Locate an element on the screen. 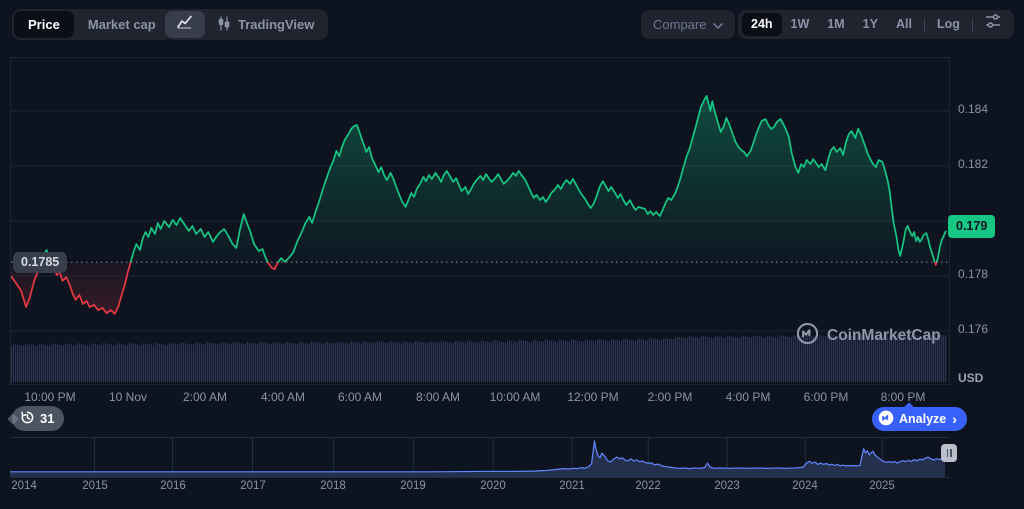  range-button-all: All is located at coordinates (904, 24).